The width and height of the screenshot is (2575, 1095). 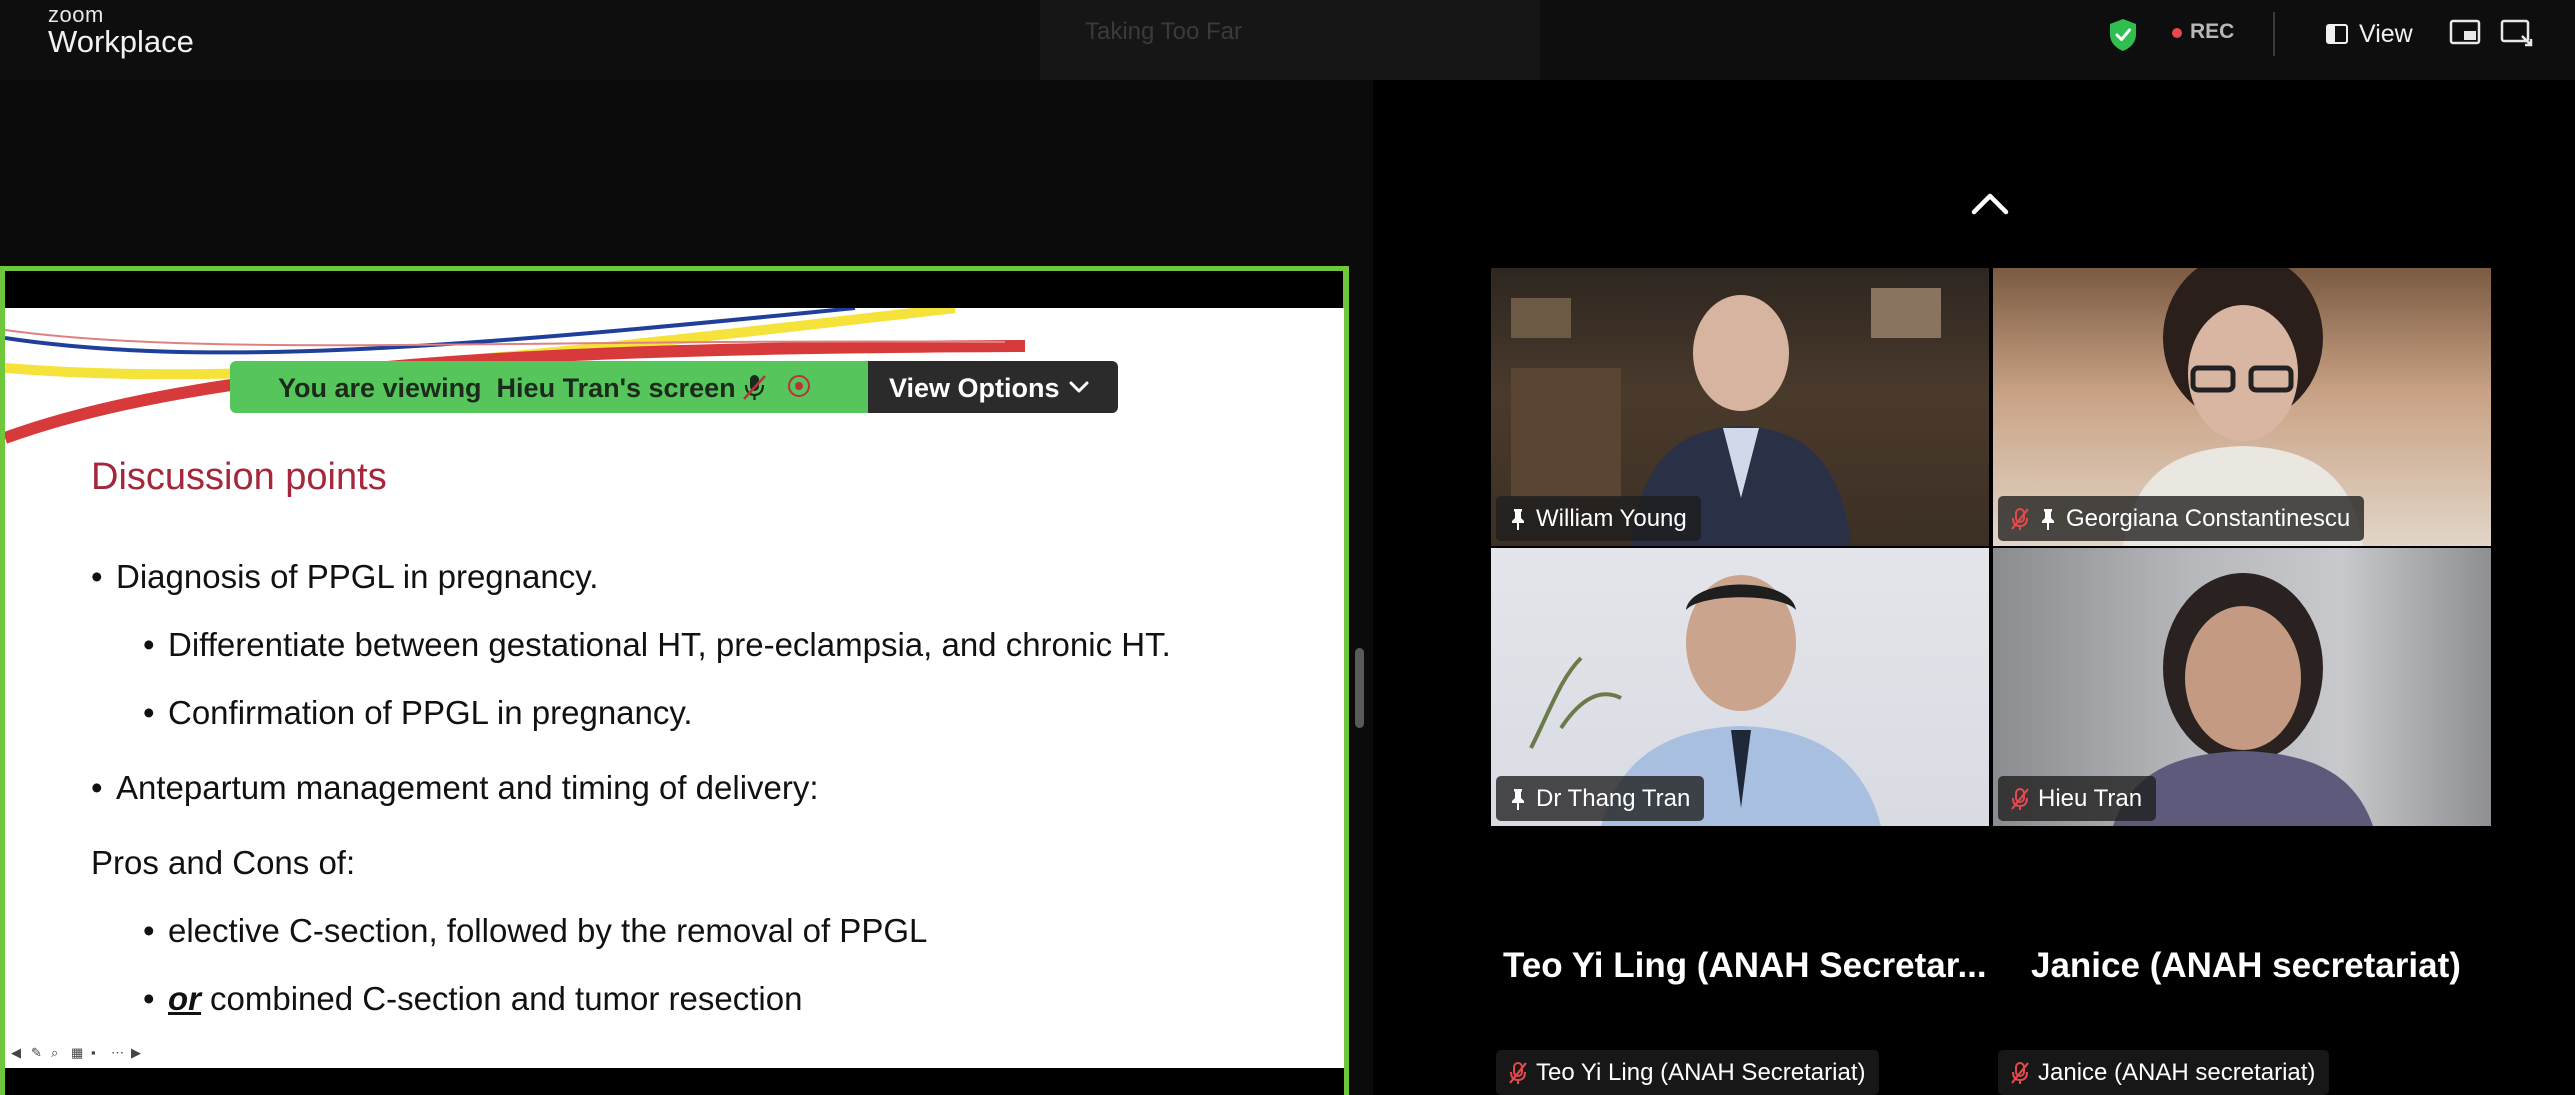 I want to click on participant-name-tag: Georgiana Constantinescu, so click(x=2181, y=518).